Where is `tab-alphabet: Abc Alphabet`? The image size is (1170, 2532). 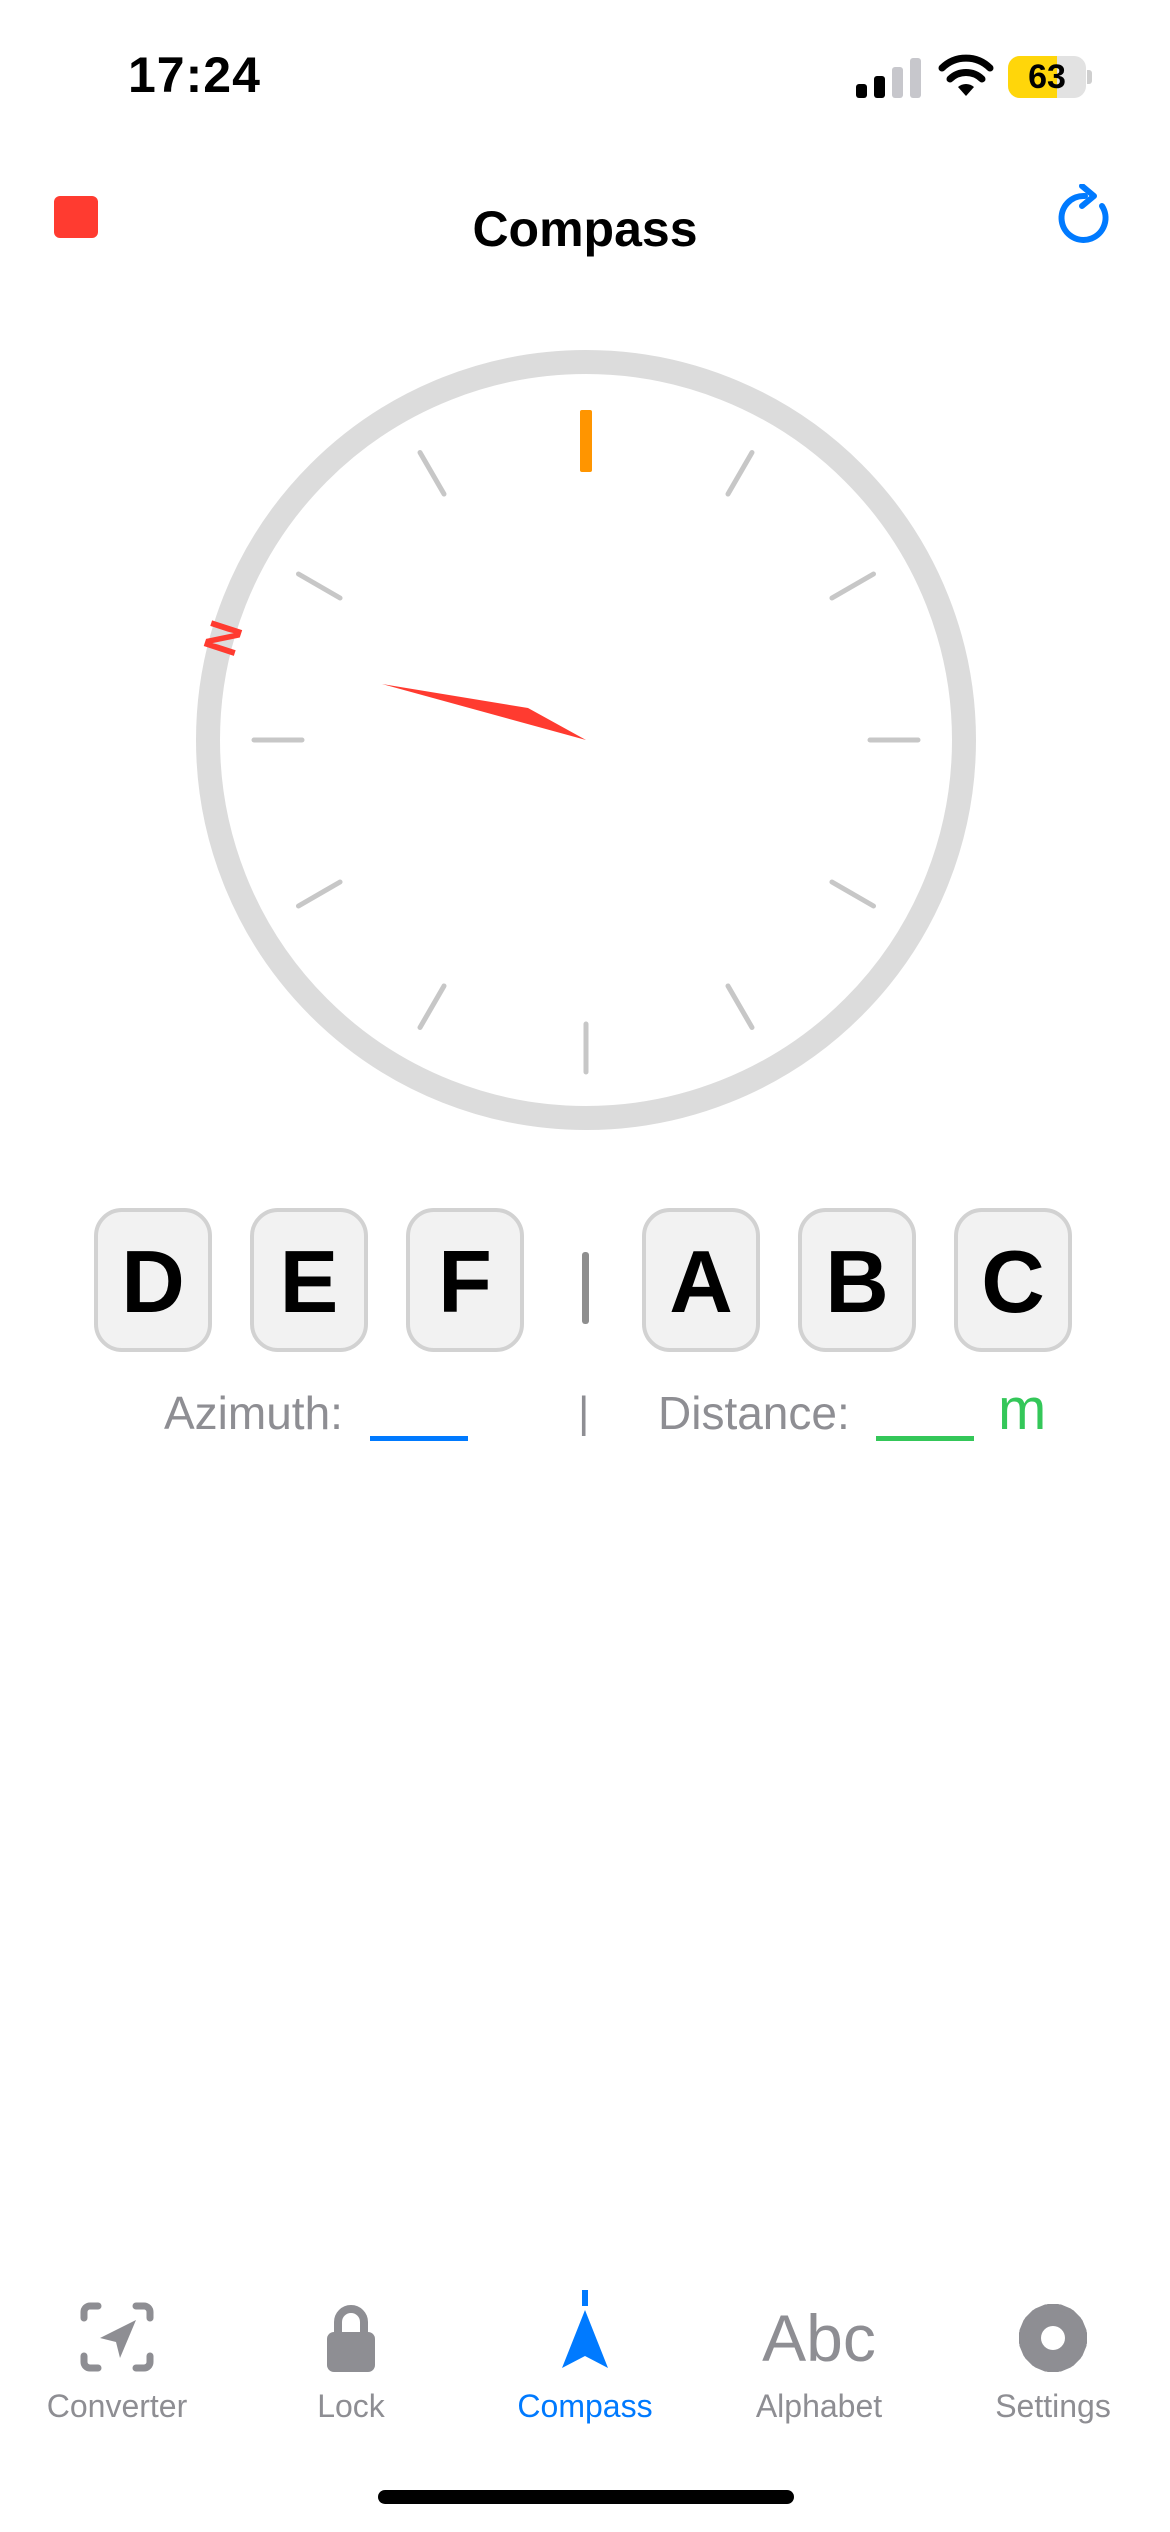
tab-alphabet: Abc Alphabet is located at coordinates (819, 2365).